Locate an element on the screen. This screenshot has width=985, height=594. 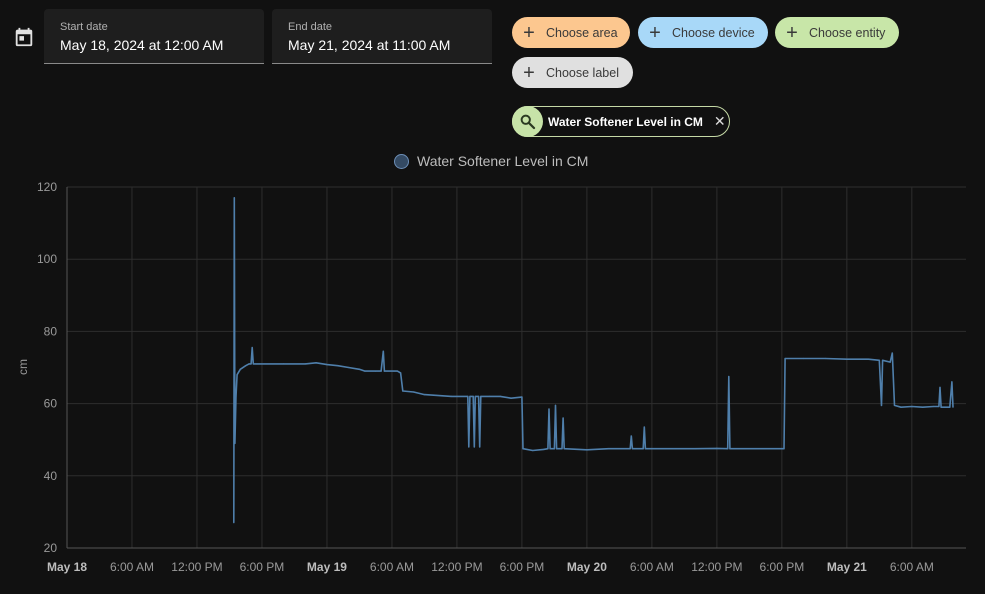
y-axis-label: cm is located at coordinates (23, 367).